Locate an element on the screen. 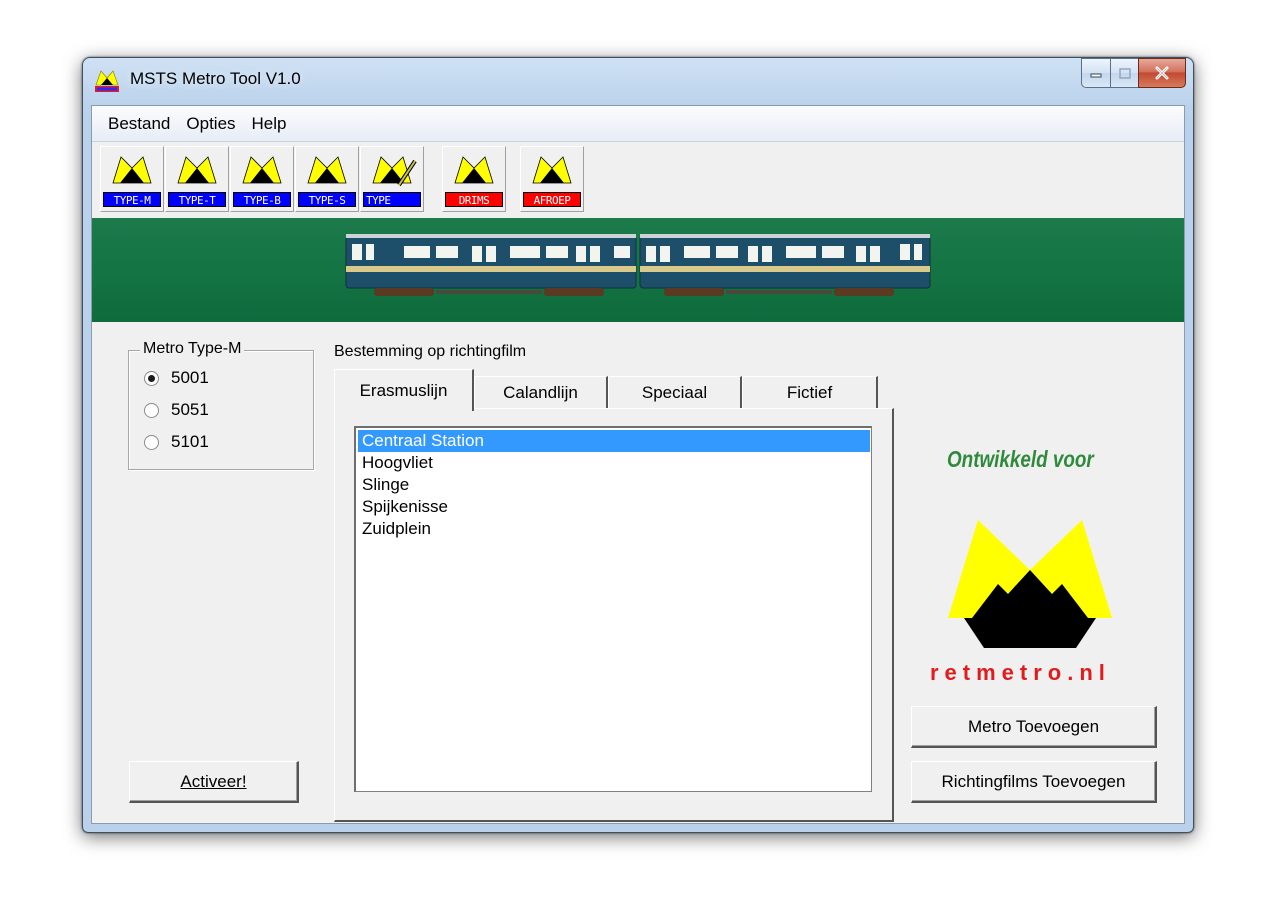  activate-button: Activeer! is located at coordinates (214, 782).